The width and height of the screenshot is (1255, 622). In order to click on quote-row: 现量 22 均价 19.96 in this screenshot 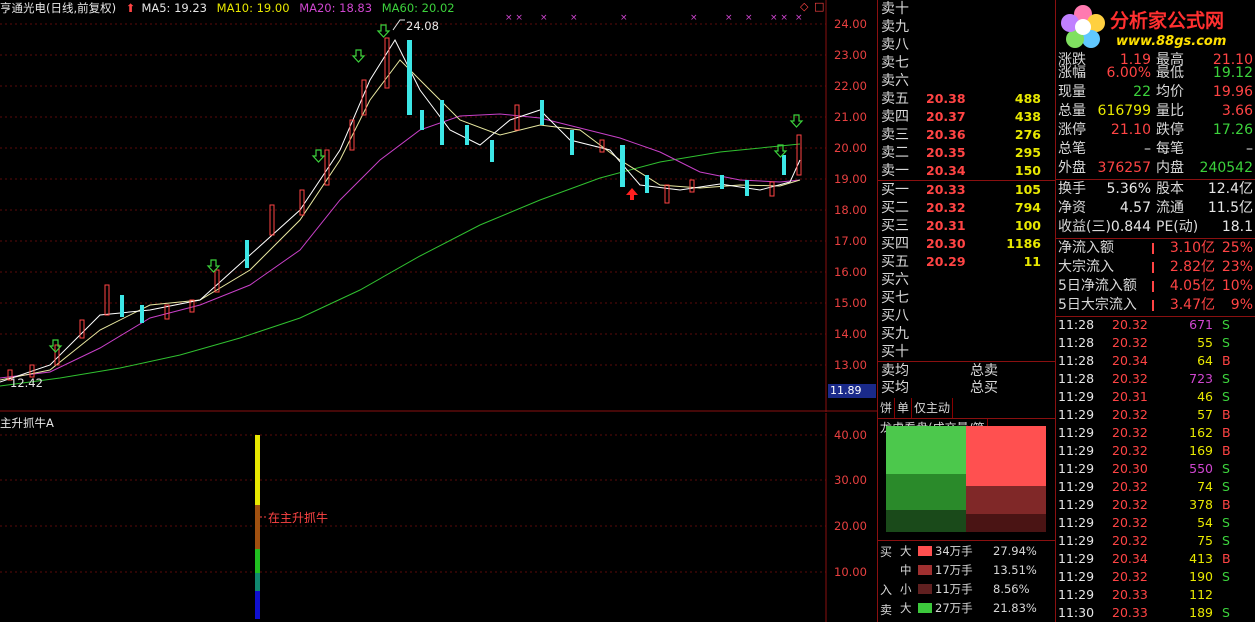, I will do `click(1155, 92)`.